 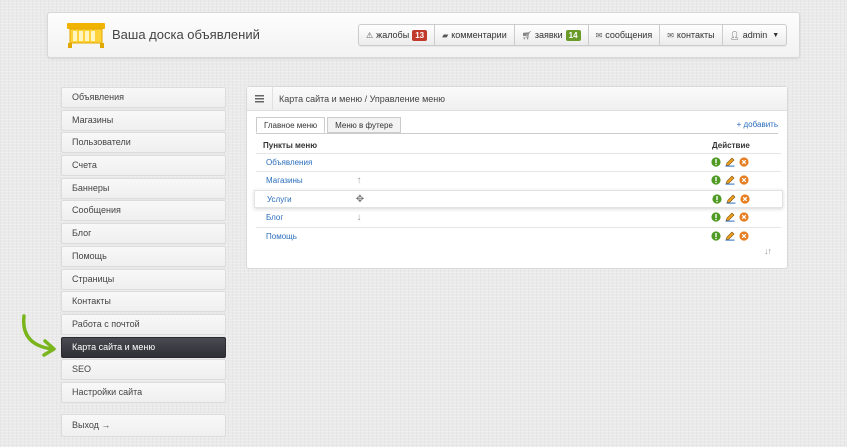 I want to click on complaints-button: ⚠ жалобы 13, so click(x=397, y=35).